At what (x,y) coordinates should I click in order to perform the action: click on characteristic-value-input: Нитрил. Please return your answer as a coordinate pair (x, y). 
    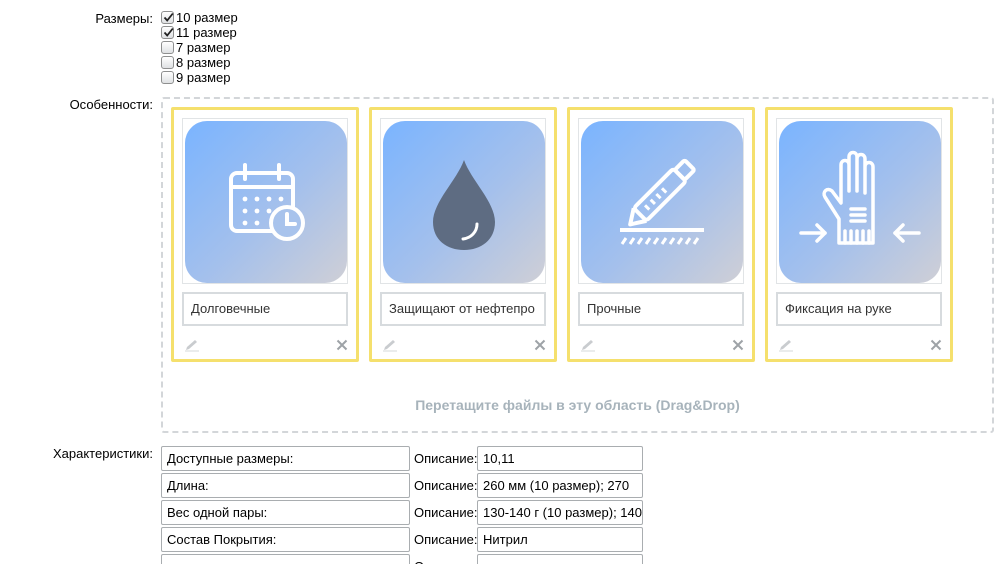
    Looking at the image, I should click on (560, 539).